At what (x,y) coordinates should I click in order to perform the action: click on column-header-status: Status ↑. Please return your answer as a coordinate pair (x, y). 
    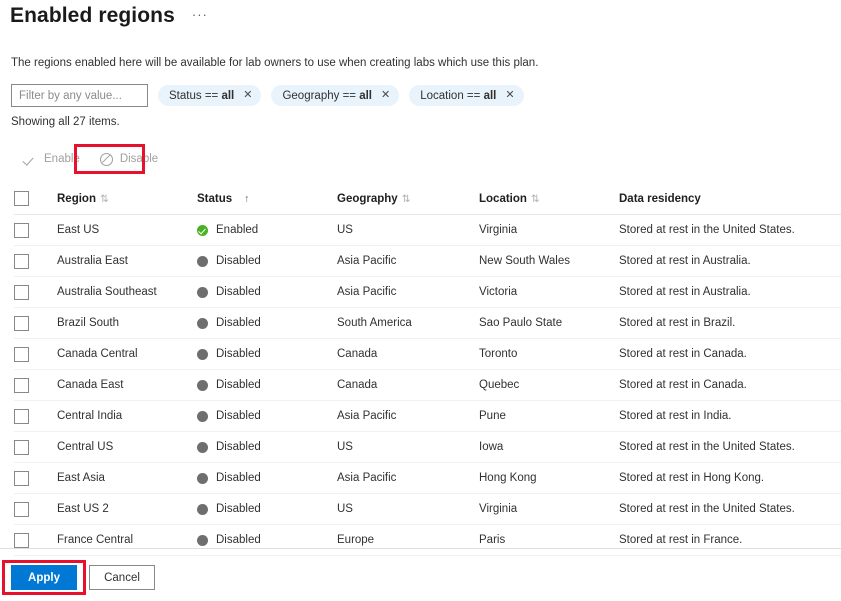
    Looking at the image, I should click on (267, 199).